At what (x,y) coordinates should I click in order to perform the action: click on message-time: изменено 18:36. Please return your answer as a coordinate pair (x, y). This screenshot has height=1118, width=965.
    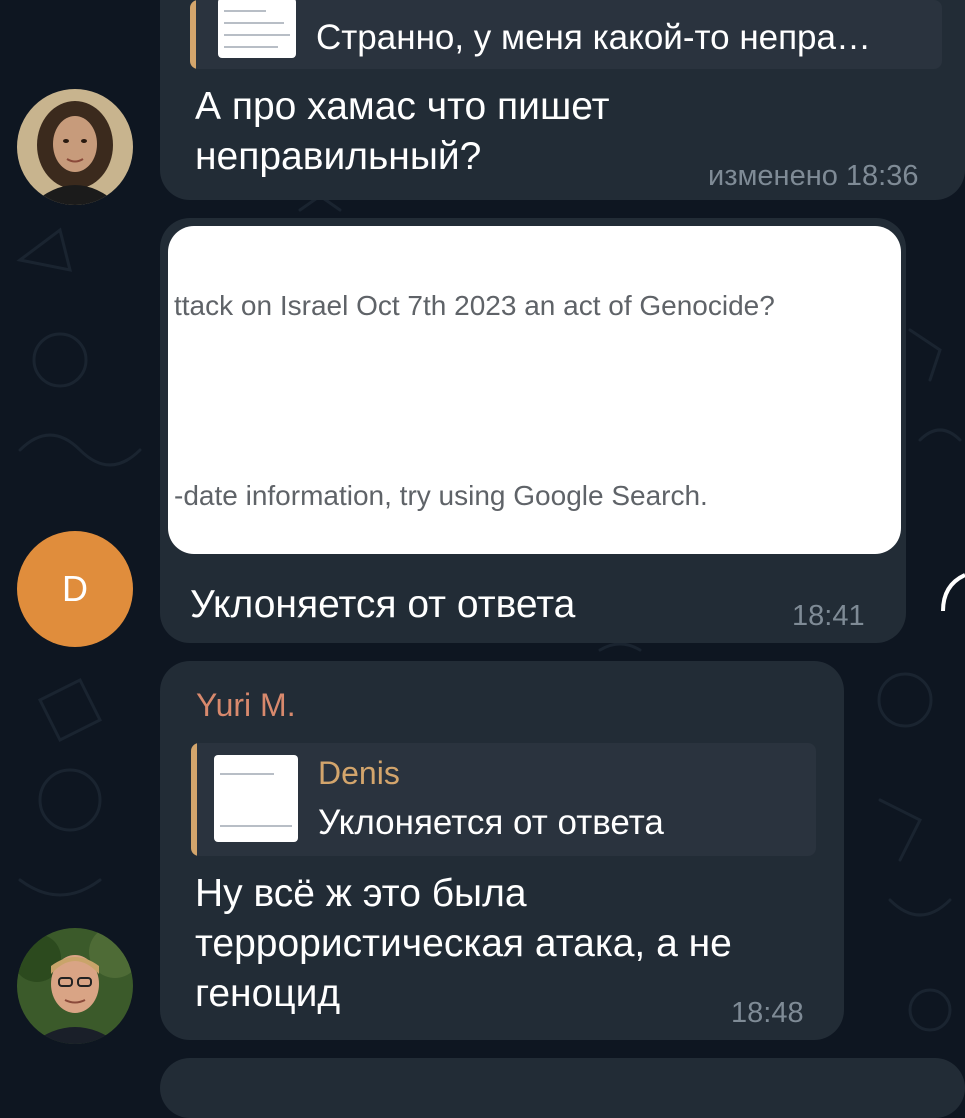
    Looking at the image, I should click on (813, 176).